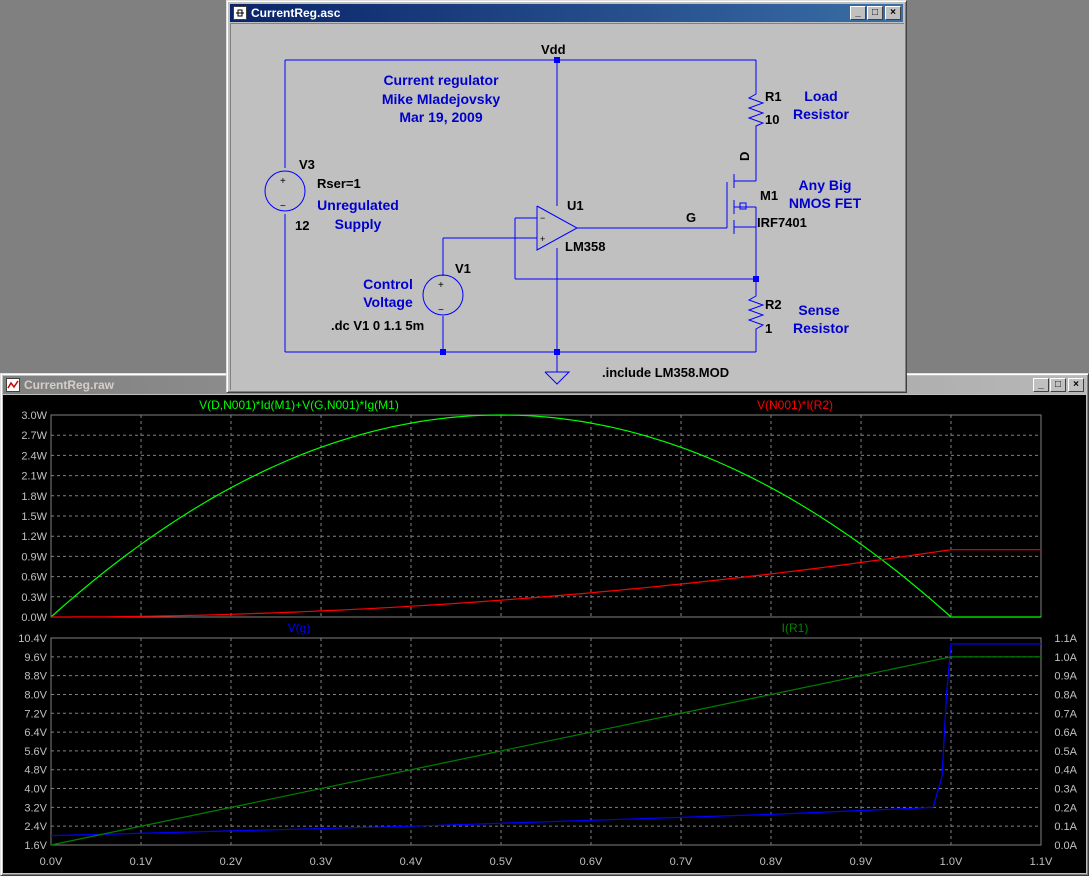  I want to click on schematic-window-title: CurrentReg.asc, so click(296, 13).